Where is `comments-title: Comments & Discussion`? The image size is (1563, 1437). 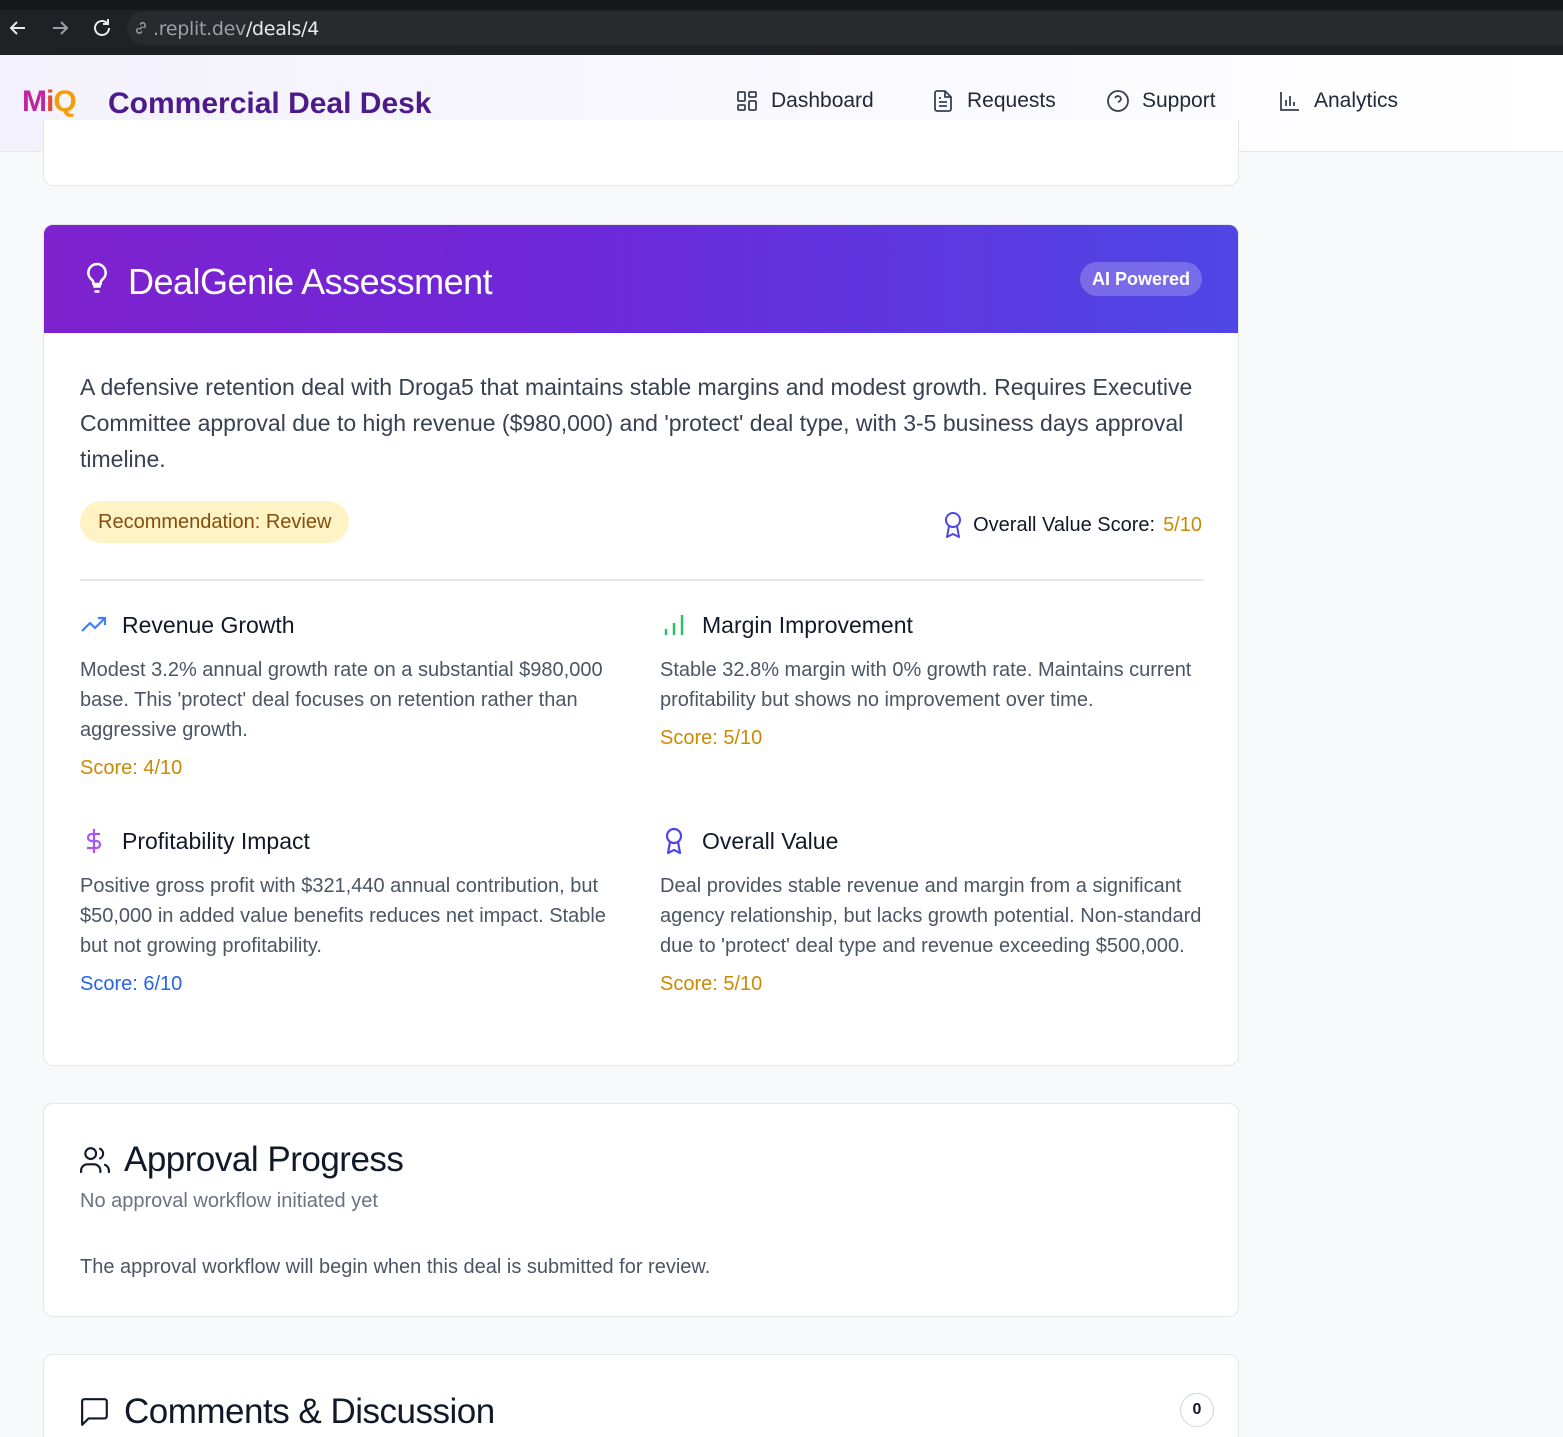
comments-title: Comments & Discussion is located at coordinates (287, 1412).